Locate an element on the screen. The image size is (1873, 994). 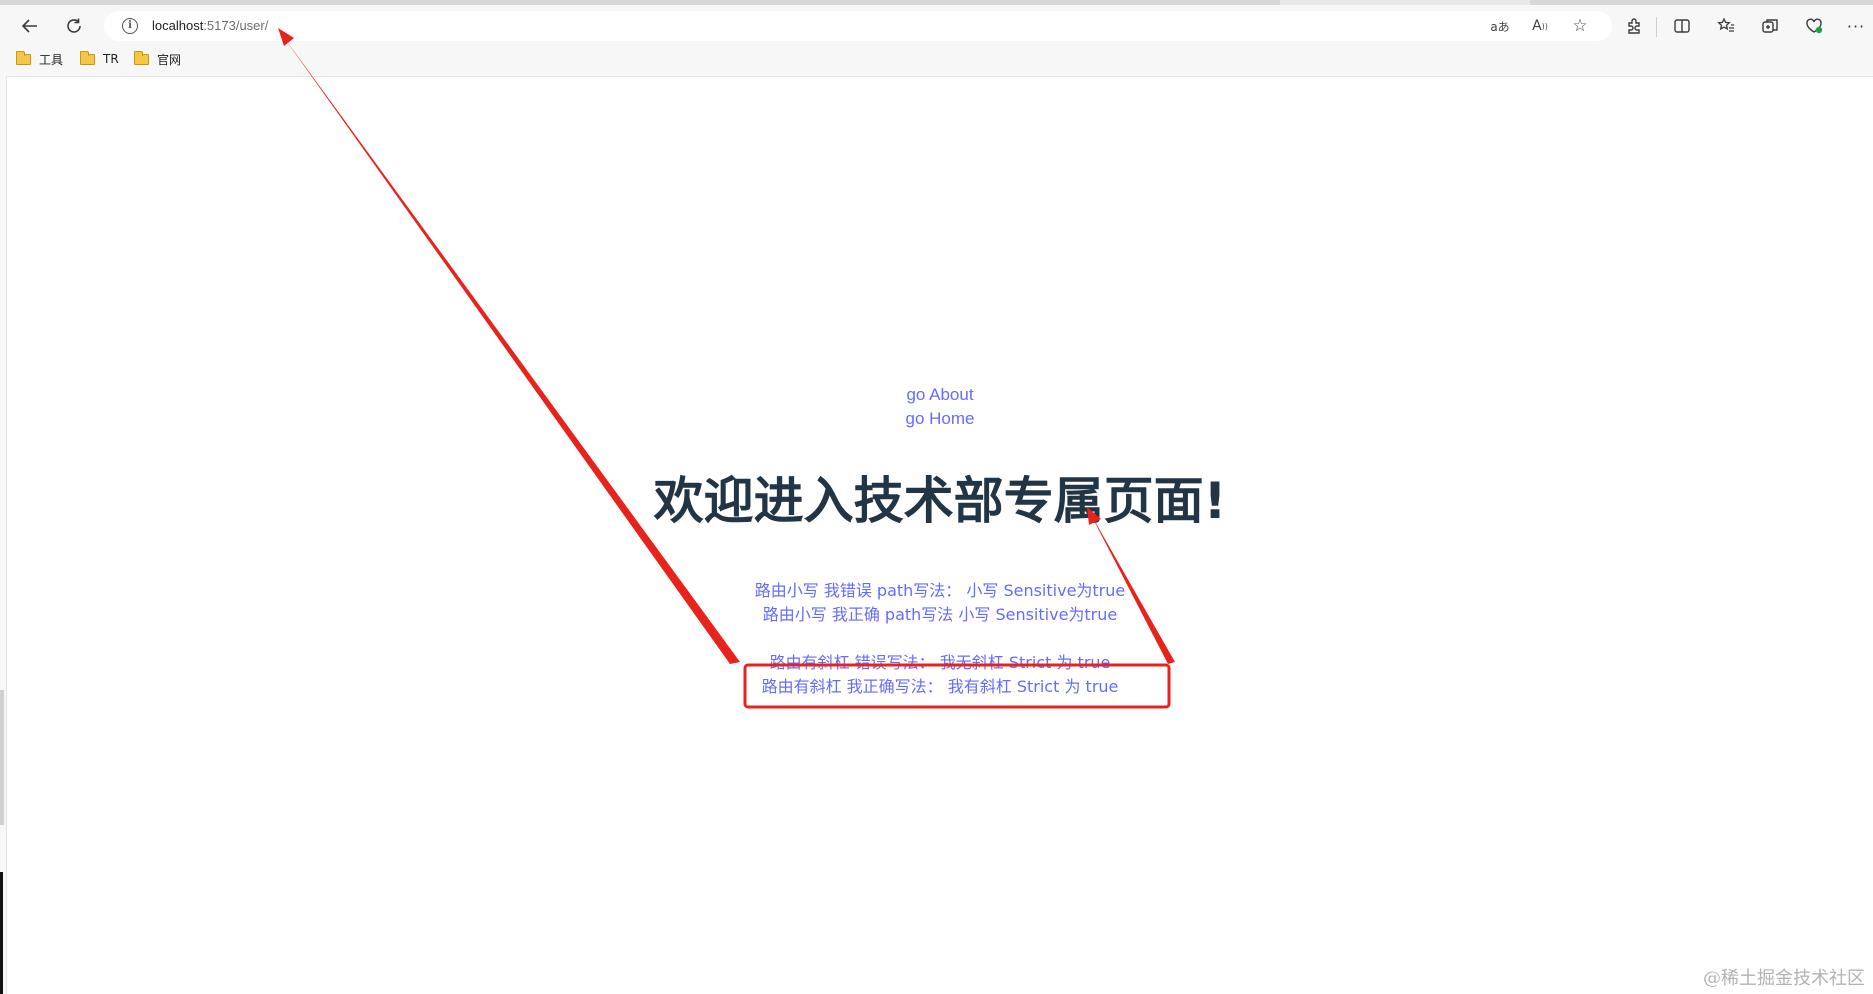
translate-icon: aあ is located at coordinates (1500, 26).